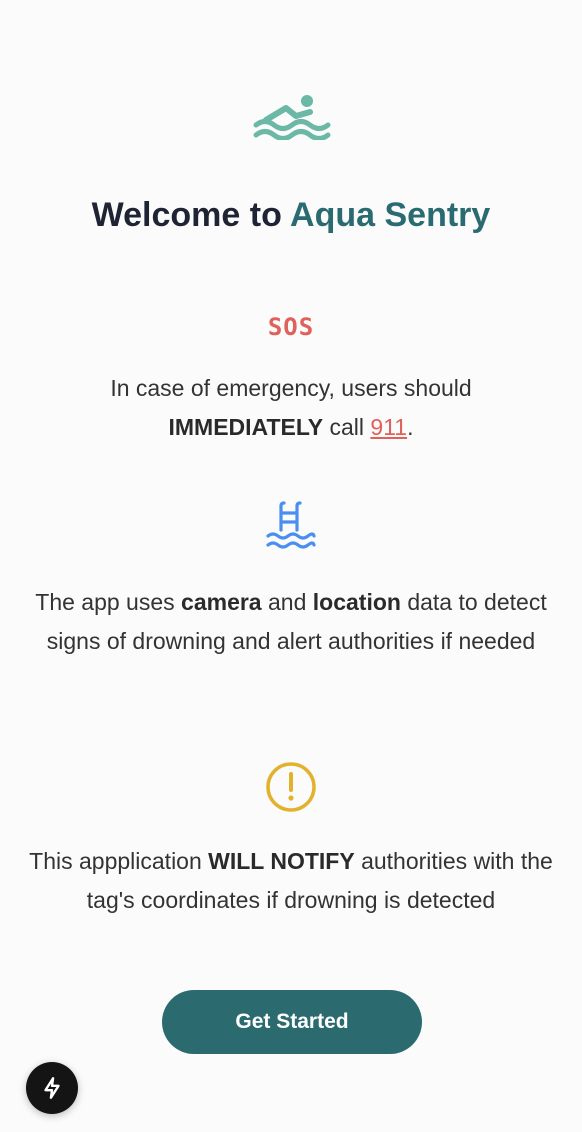 The image size is (582, 1132). Describe the element at coordinates (281, 861) in the screenshot. I see `notify-strong: WILL NOTIFY` at that location.